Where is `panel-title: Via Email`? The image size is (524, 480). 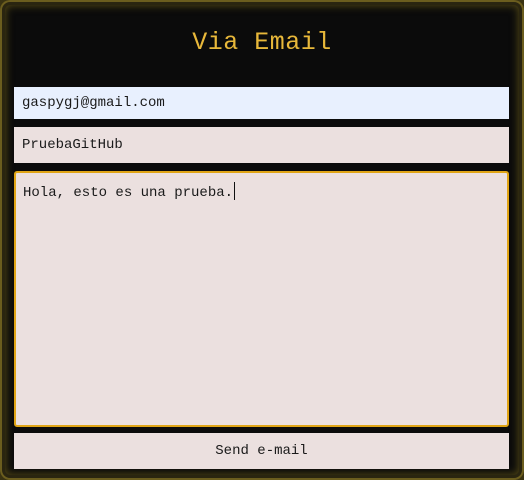 panel-title: Via Email is located at coordinates (262, 42).